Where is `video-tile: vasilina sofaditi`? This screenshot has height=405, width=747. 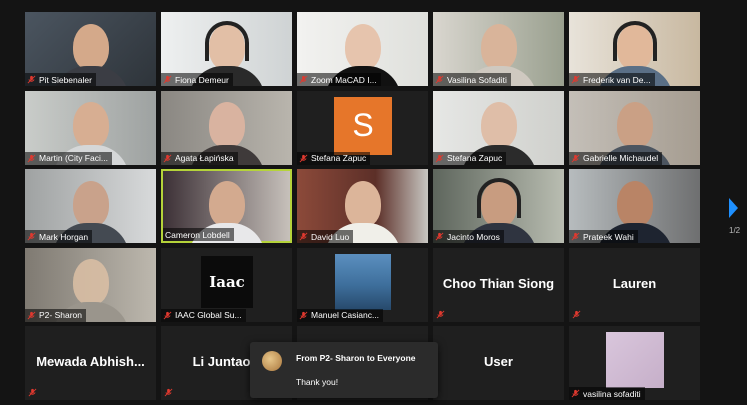
video-tile: vasilina sofaditi is located at coordinates (634, 363).